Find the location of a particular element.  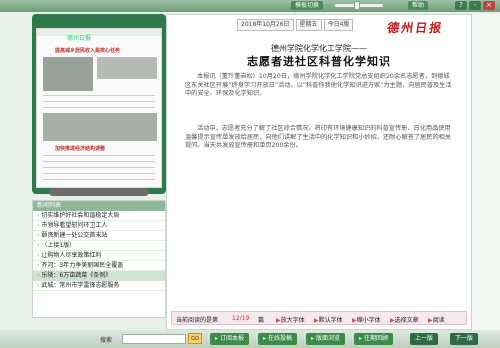

history-button: ▸ 往期回顾 is located at coordinates (374, 339).